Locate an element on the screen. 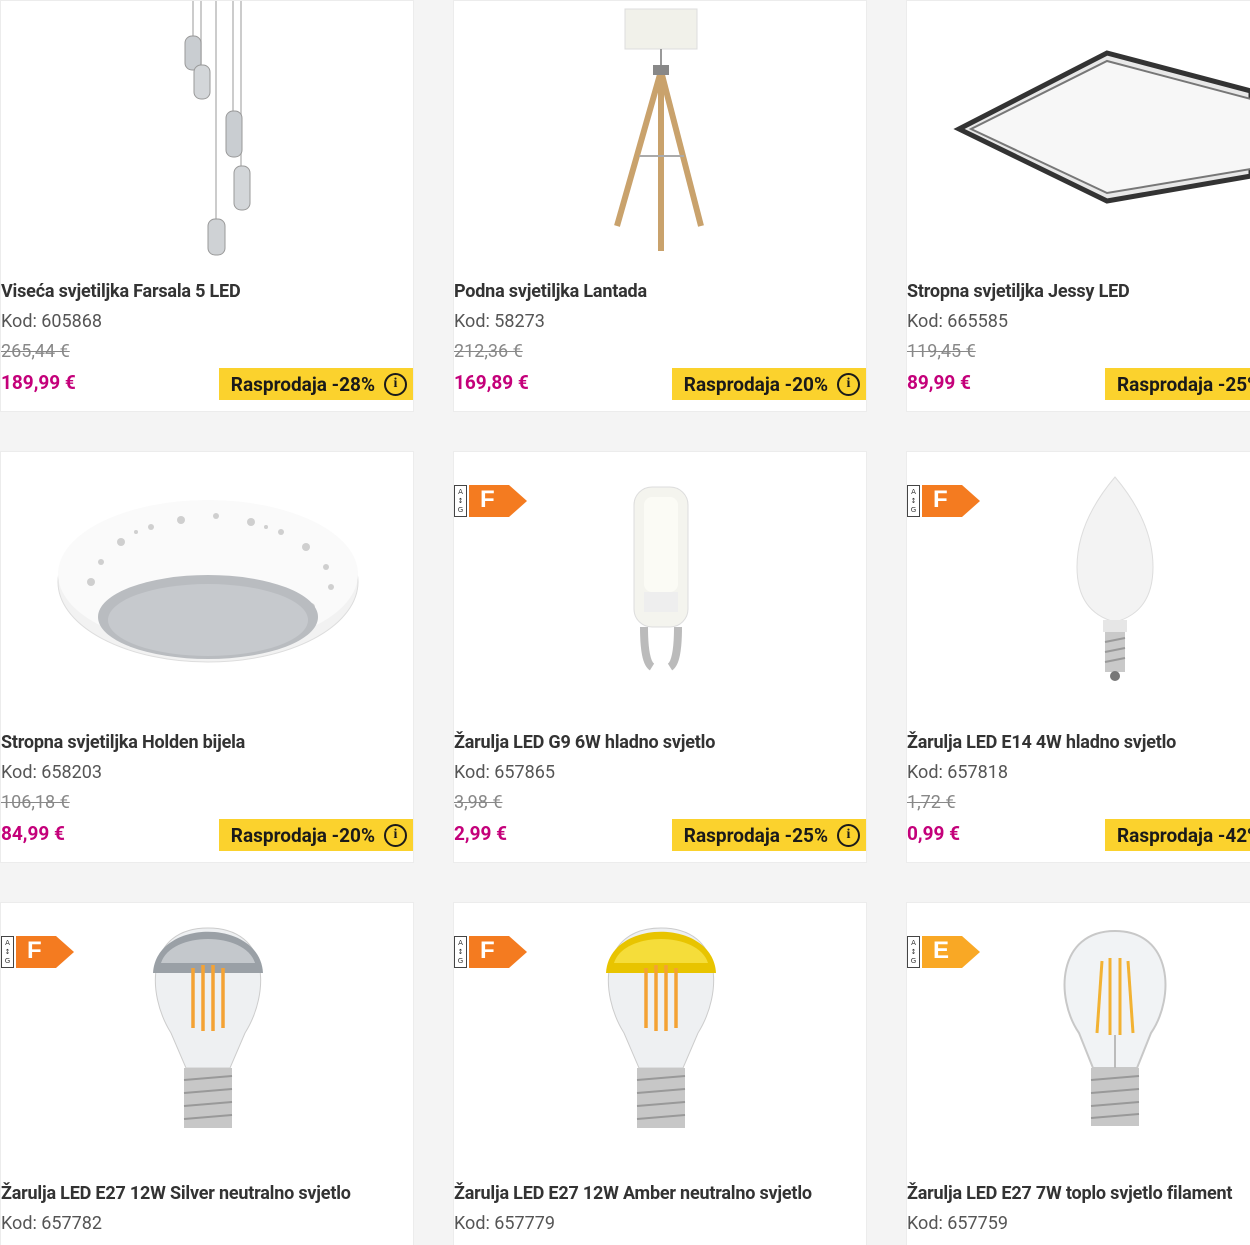  product-code: Kod: 657782 is located at coordinates (51, 1223).